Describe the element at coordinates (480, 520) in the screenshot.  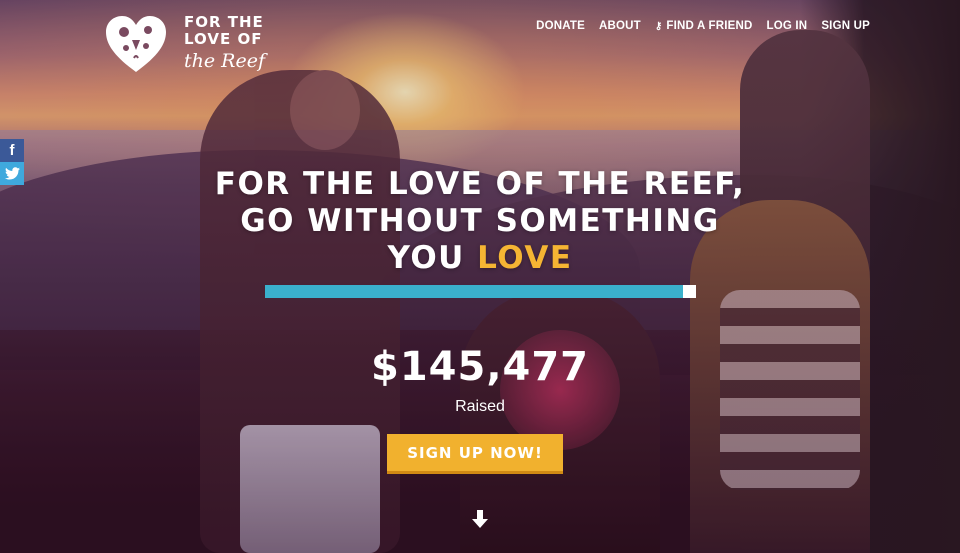
I see `scroll-down-icon` at that location.